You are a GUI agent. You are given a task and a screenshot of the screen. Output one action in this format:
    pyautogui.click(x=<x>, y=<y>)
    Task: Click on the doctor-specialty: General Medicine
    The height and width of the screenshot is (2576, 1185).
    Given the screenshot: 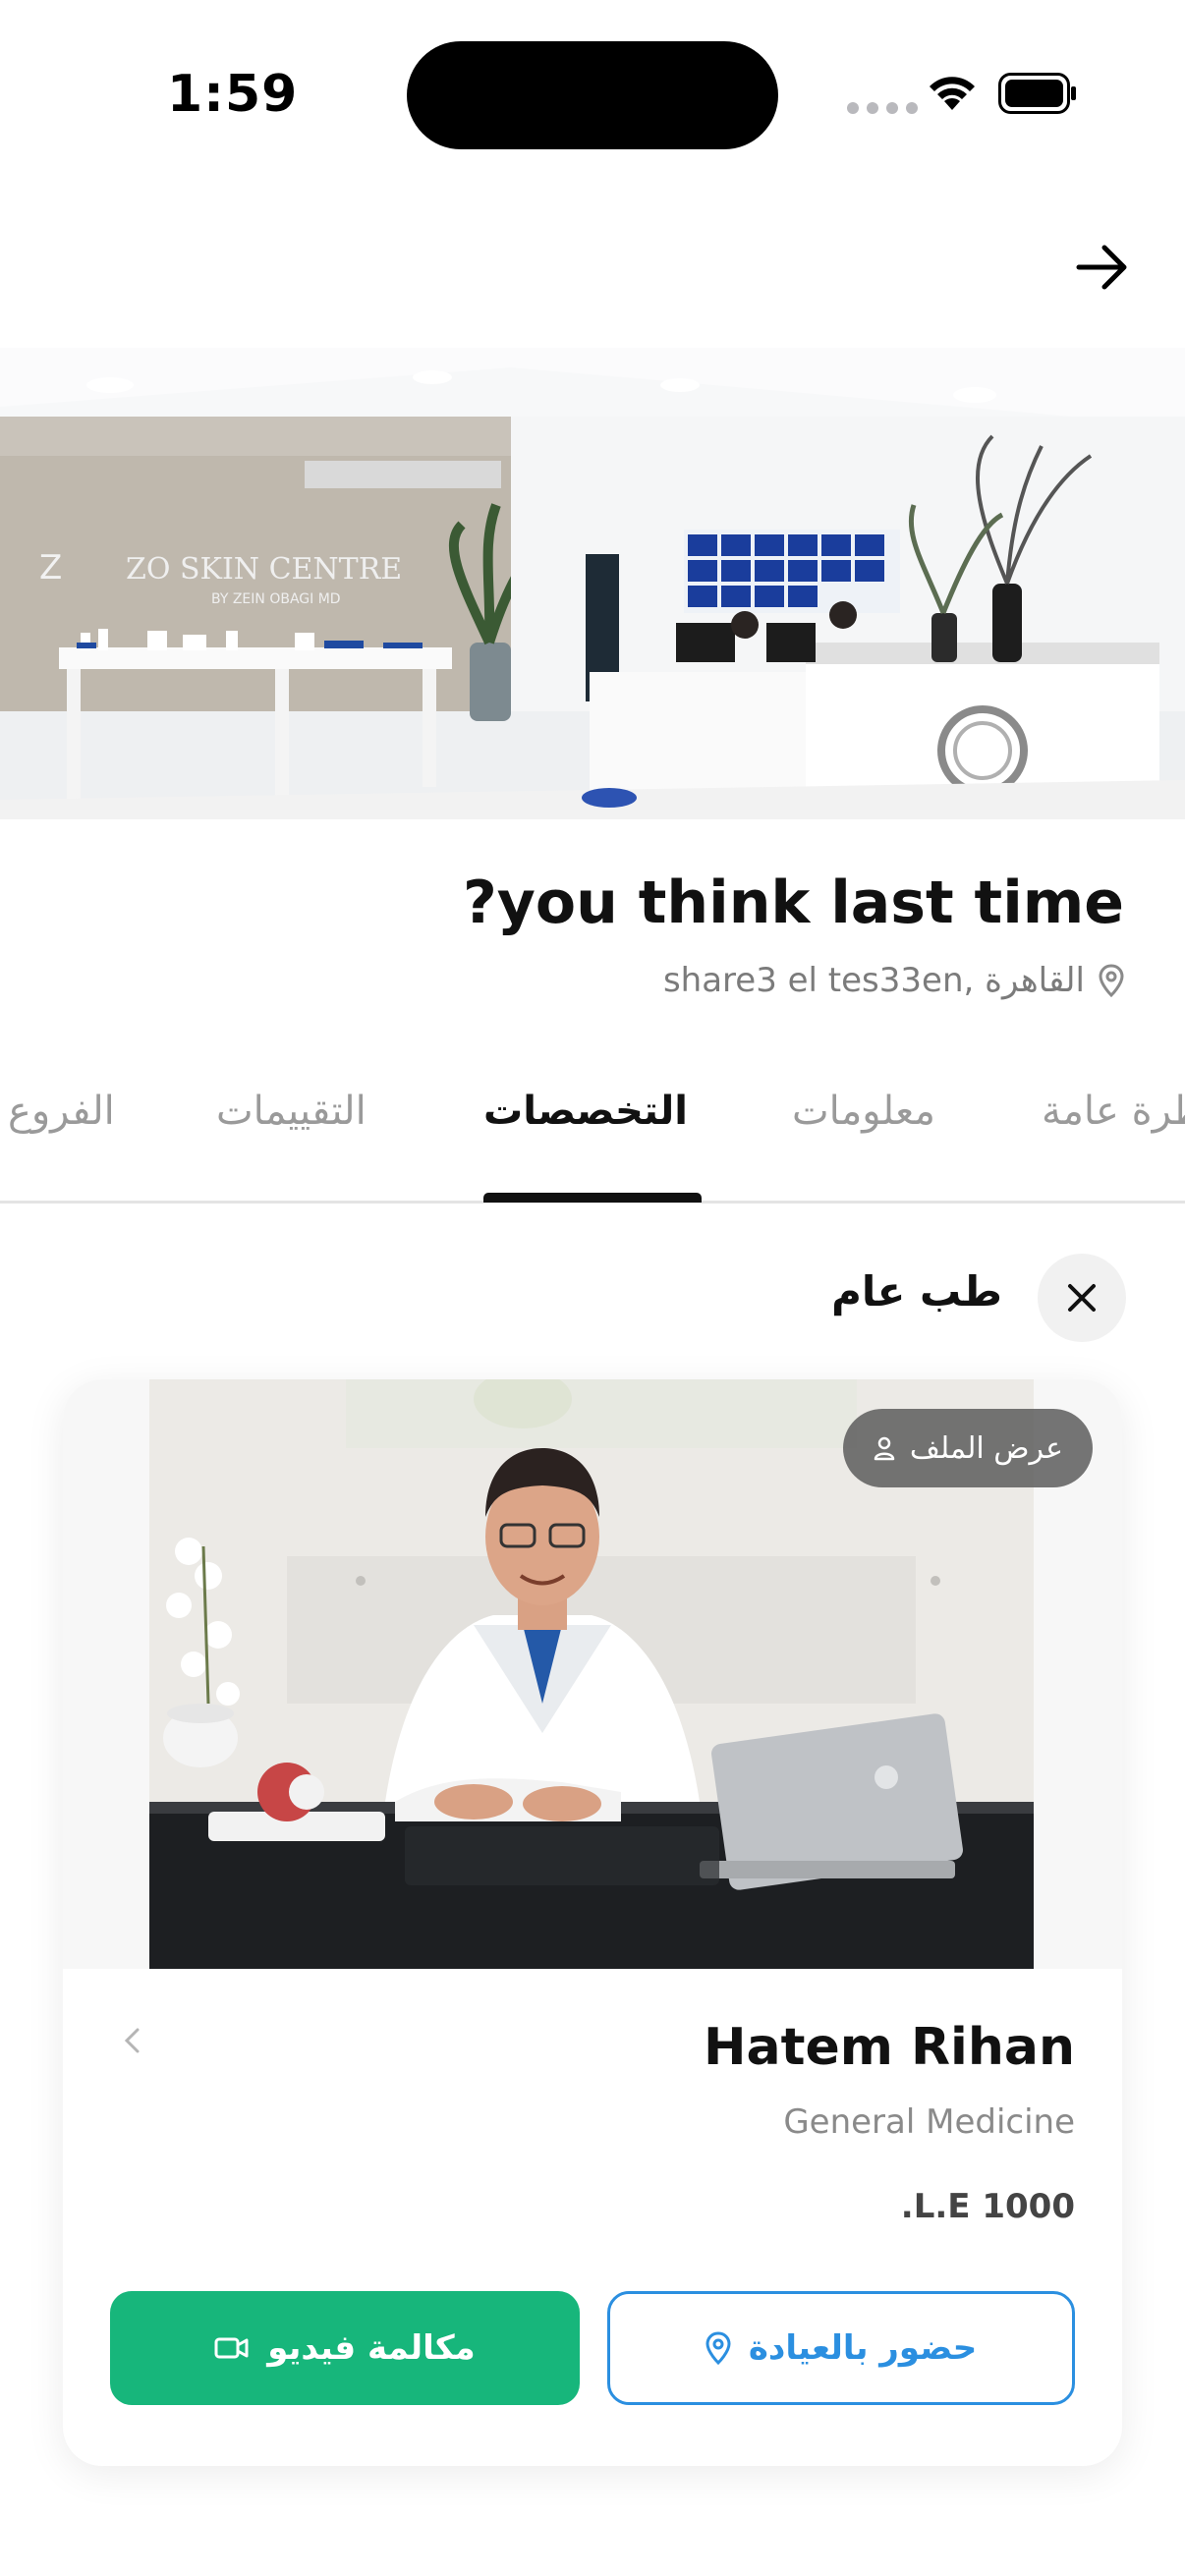 What is the action you would take?
    pyautogui.click(x=929, y=2122)
    